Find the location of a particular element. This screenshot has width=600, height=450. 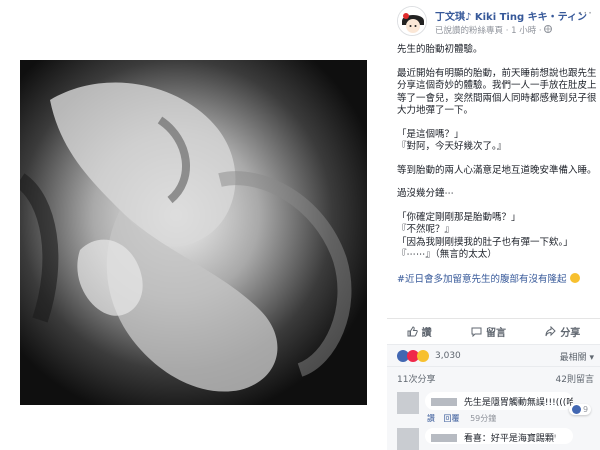

post-line: 『⋯⋯』（無言的太太） is located at coordinates (447, 254).